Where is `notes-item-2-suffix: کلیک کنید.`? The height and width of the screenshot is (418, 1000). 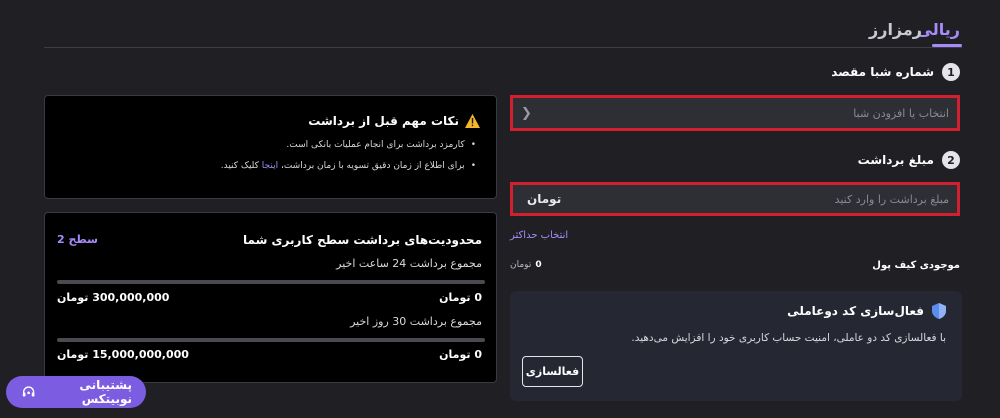
notes-item-2-suffix: کلیک کنید. is located at coordinates (241, 166).